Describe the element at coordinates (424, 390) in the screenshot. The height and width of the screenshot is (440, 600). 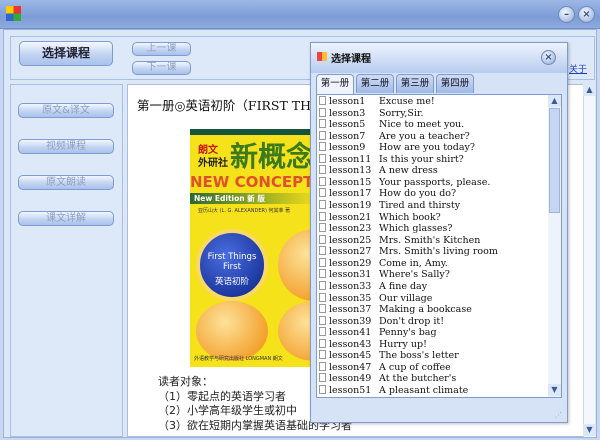
I see `lesson-title: A pleasant climate` at that location.